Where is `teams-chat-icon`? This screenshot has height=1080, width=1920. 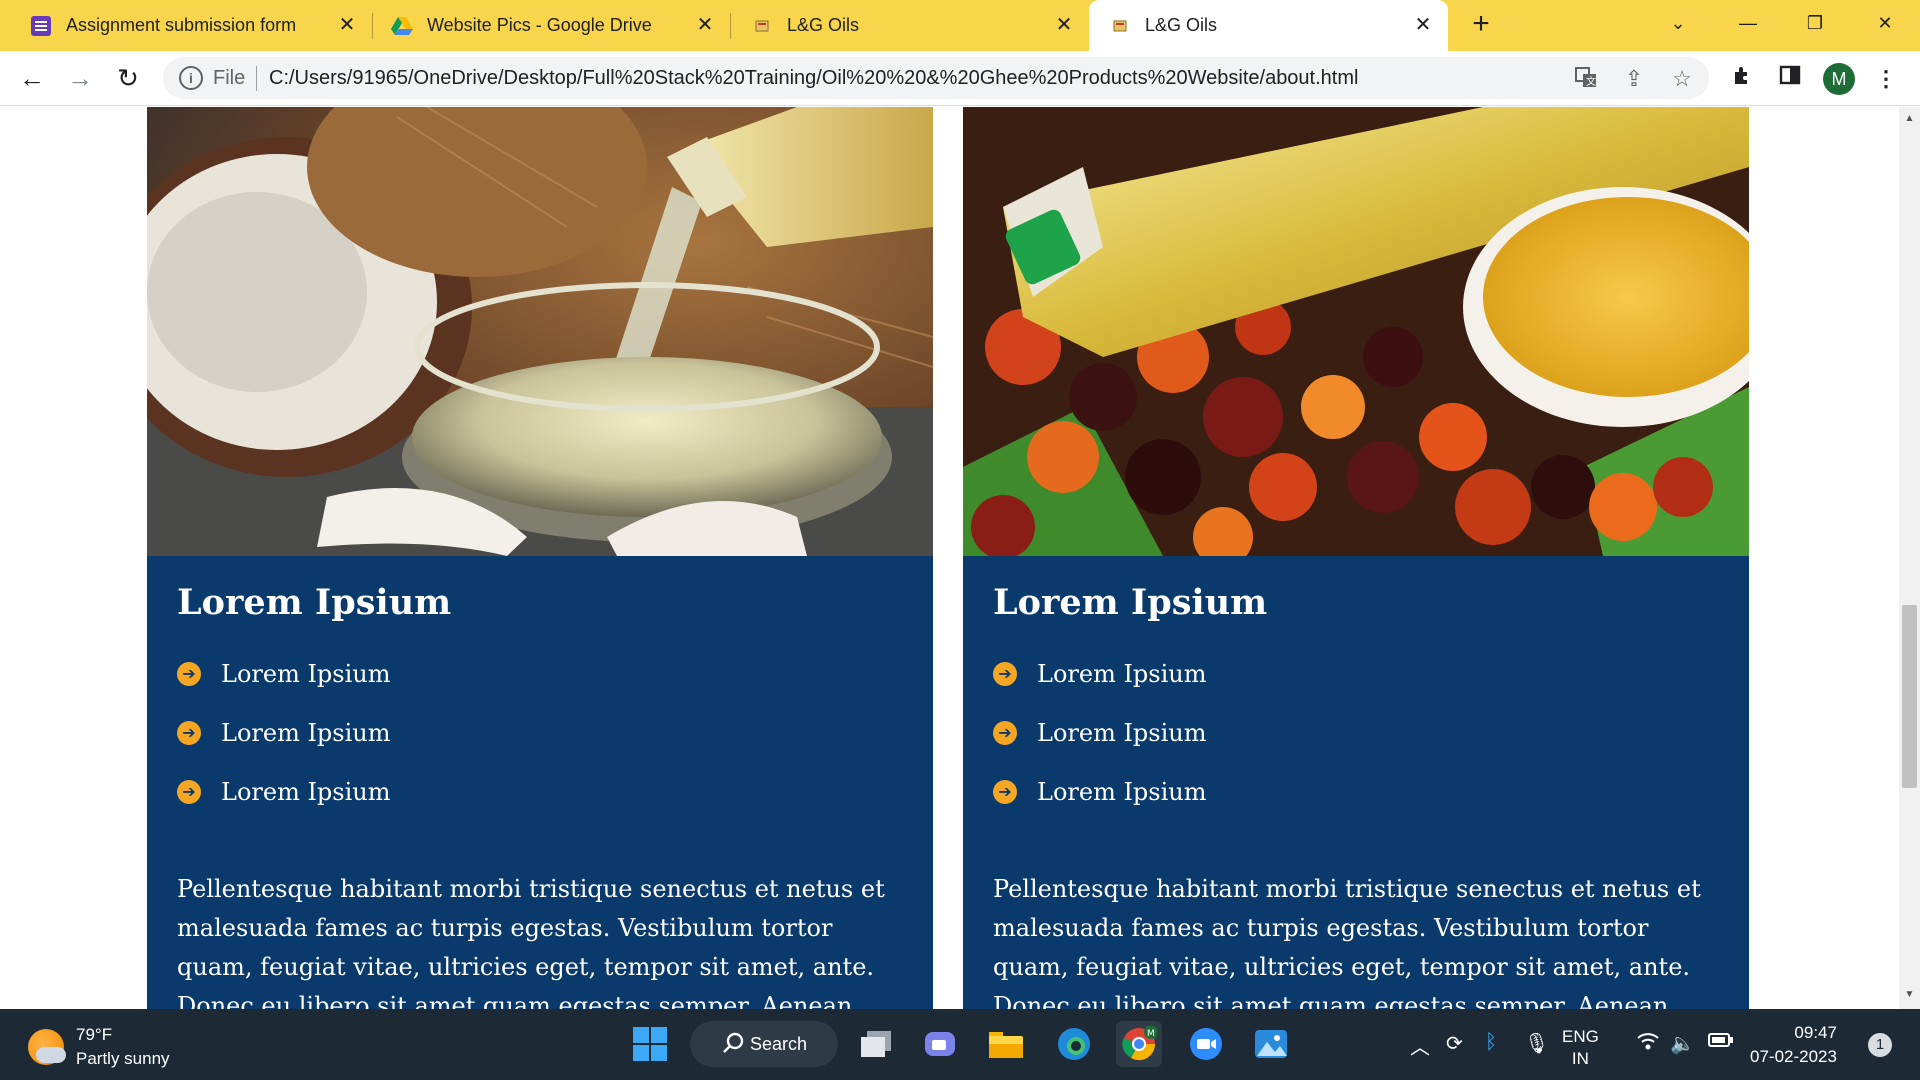 teams-chat-icon is located at coordinates (941, 1044).